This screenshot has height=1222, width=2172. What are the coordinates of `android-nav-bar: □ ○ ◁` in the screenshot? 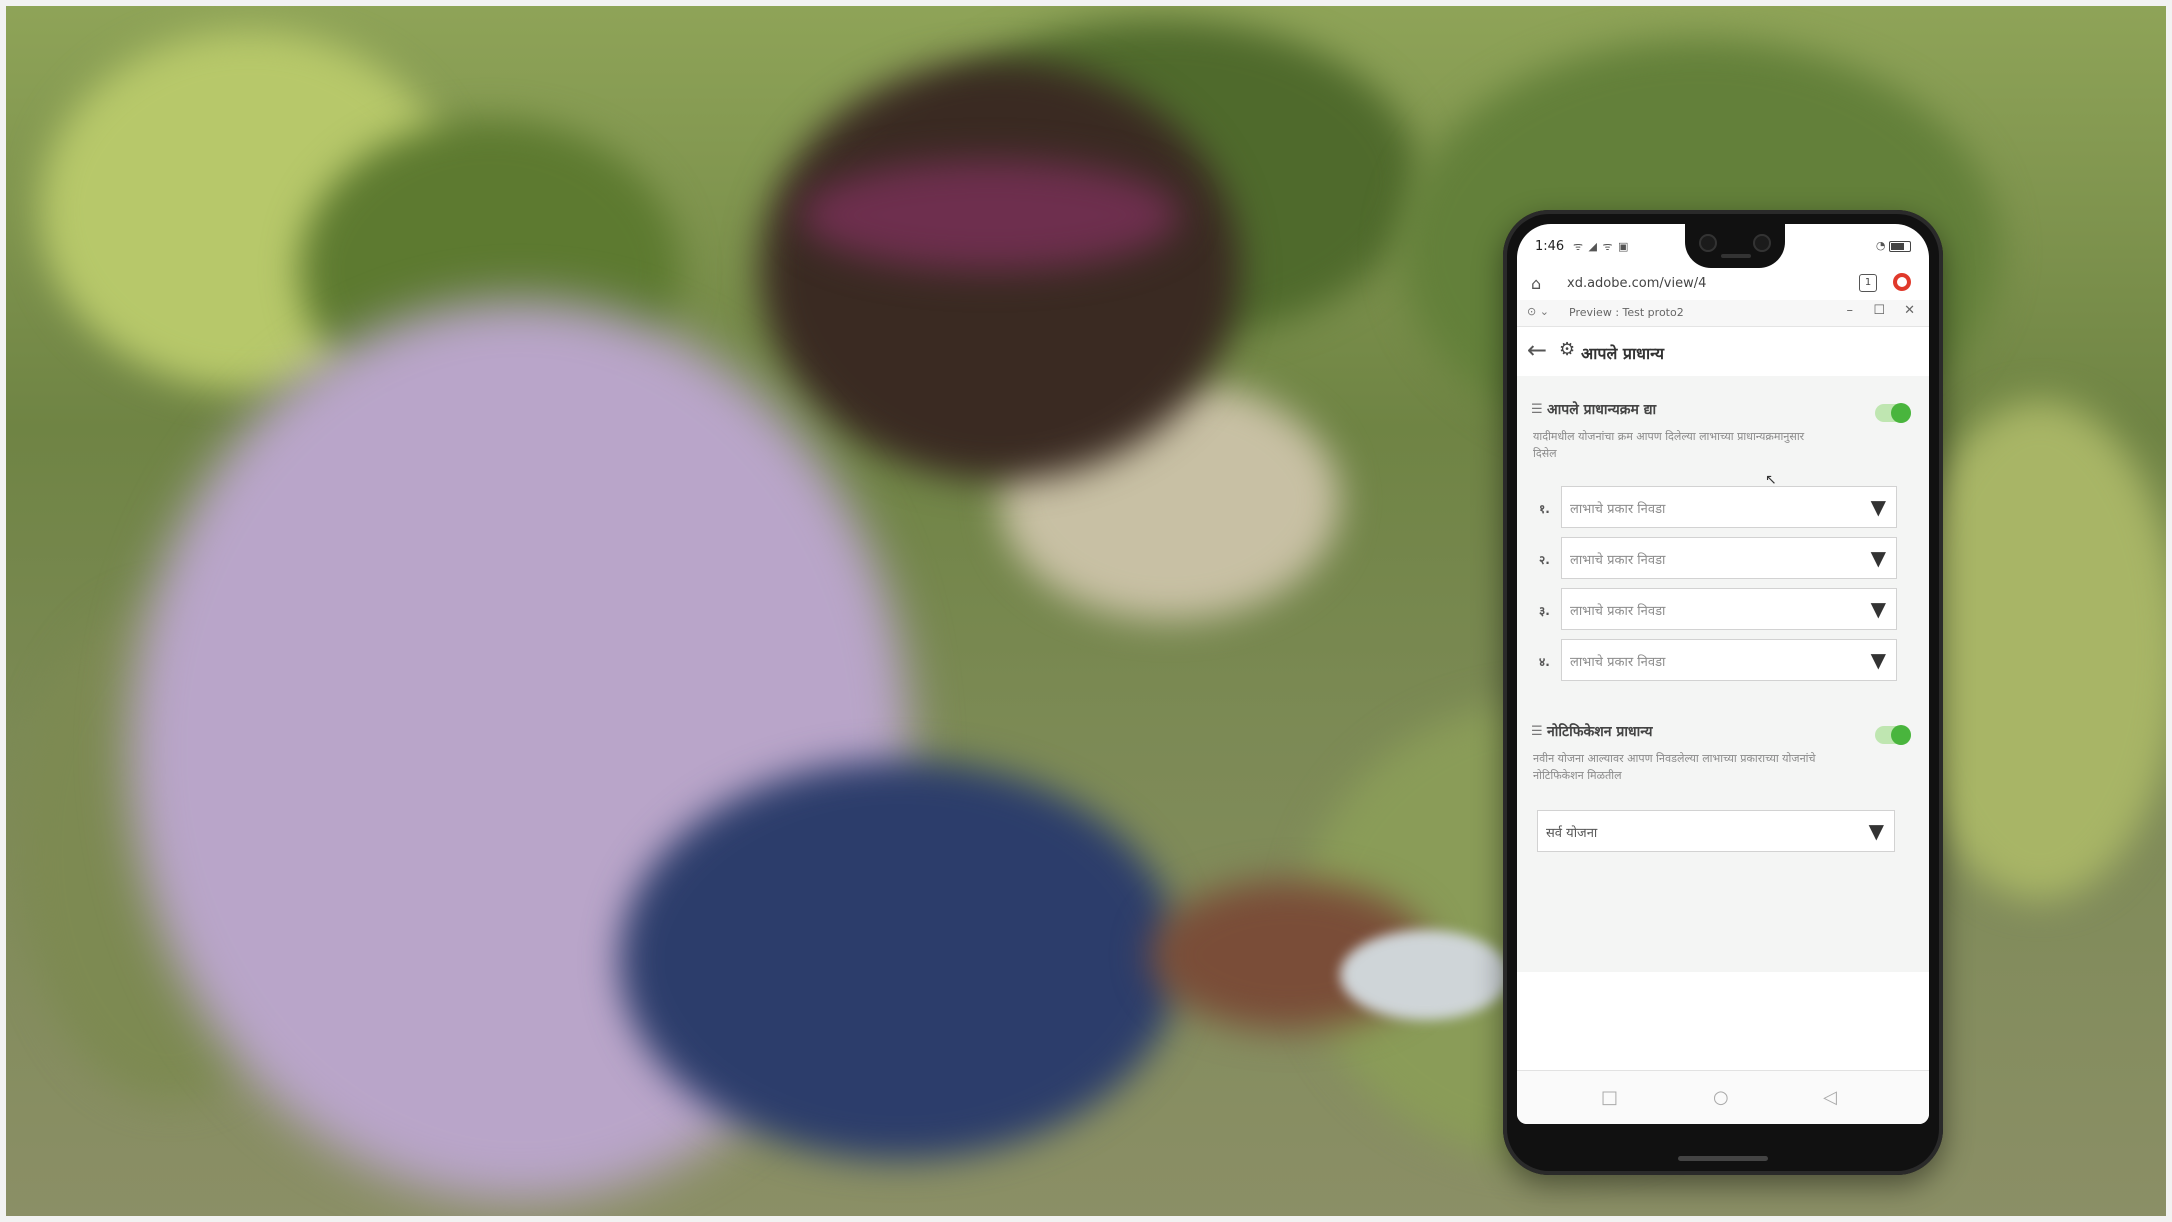 It's located at (1723, 1097).